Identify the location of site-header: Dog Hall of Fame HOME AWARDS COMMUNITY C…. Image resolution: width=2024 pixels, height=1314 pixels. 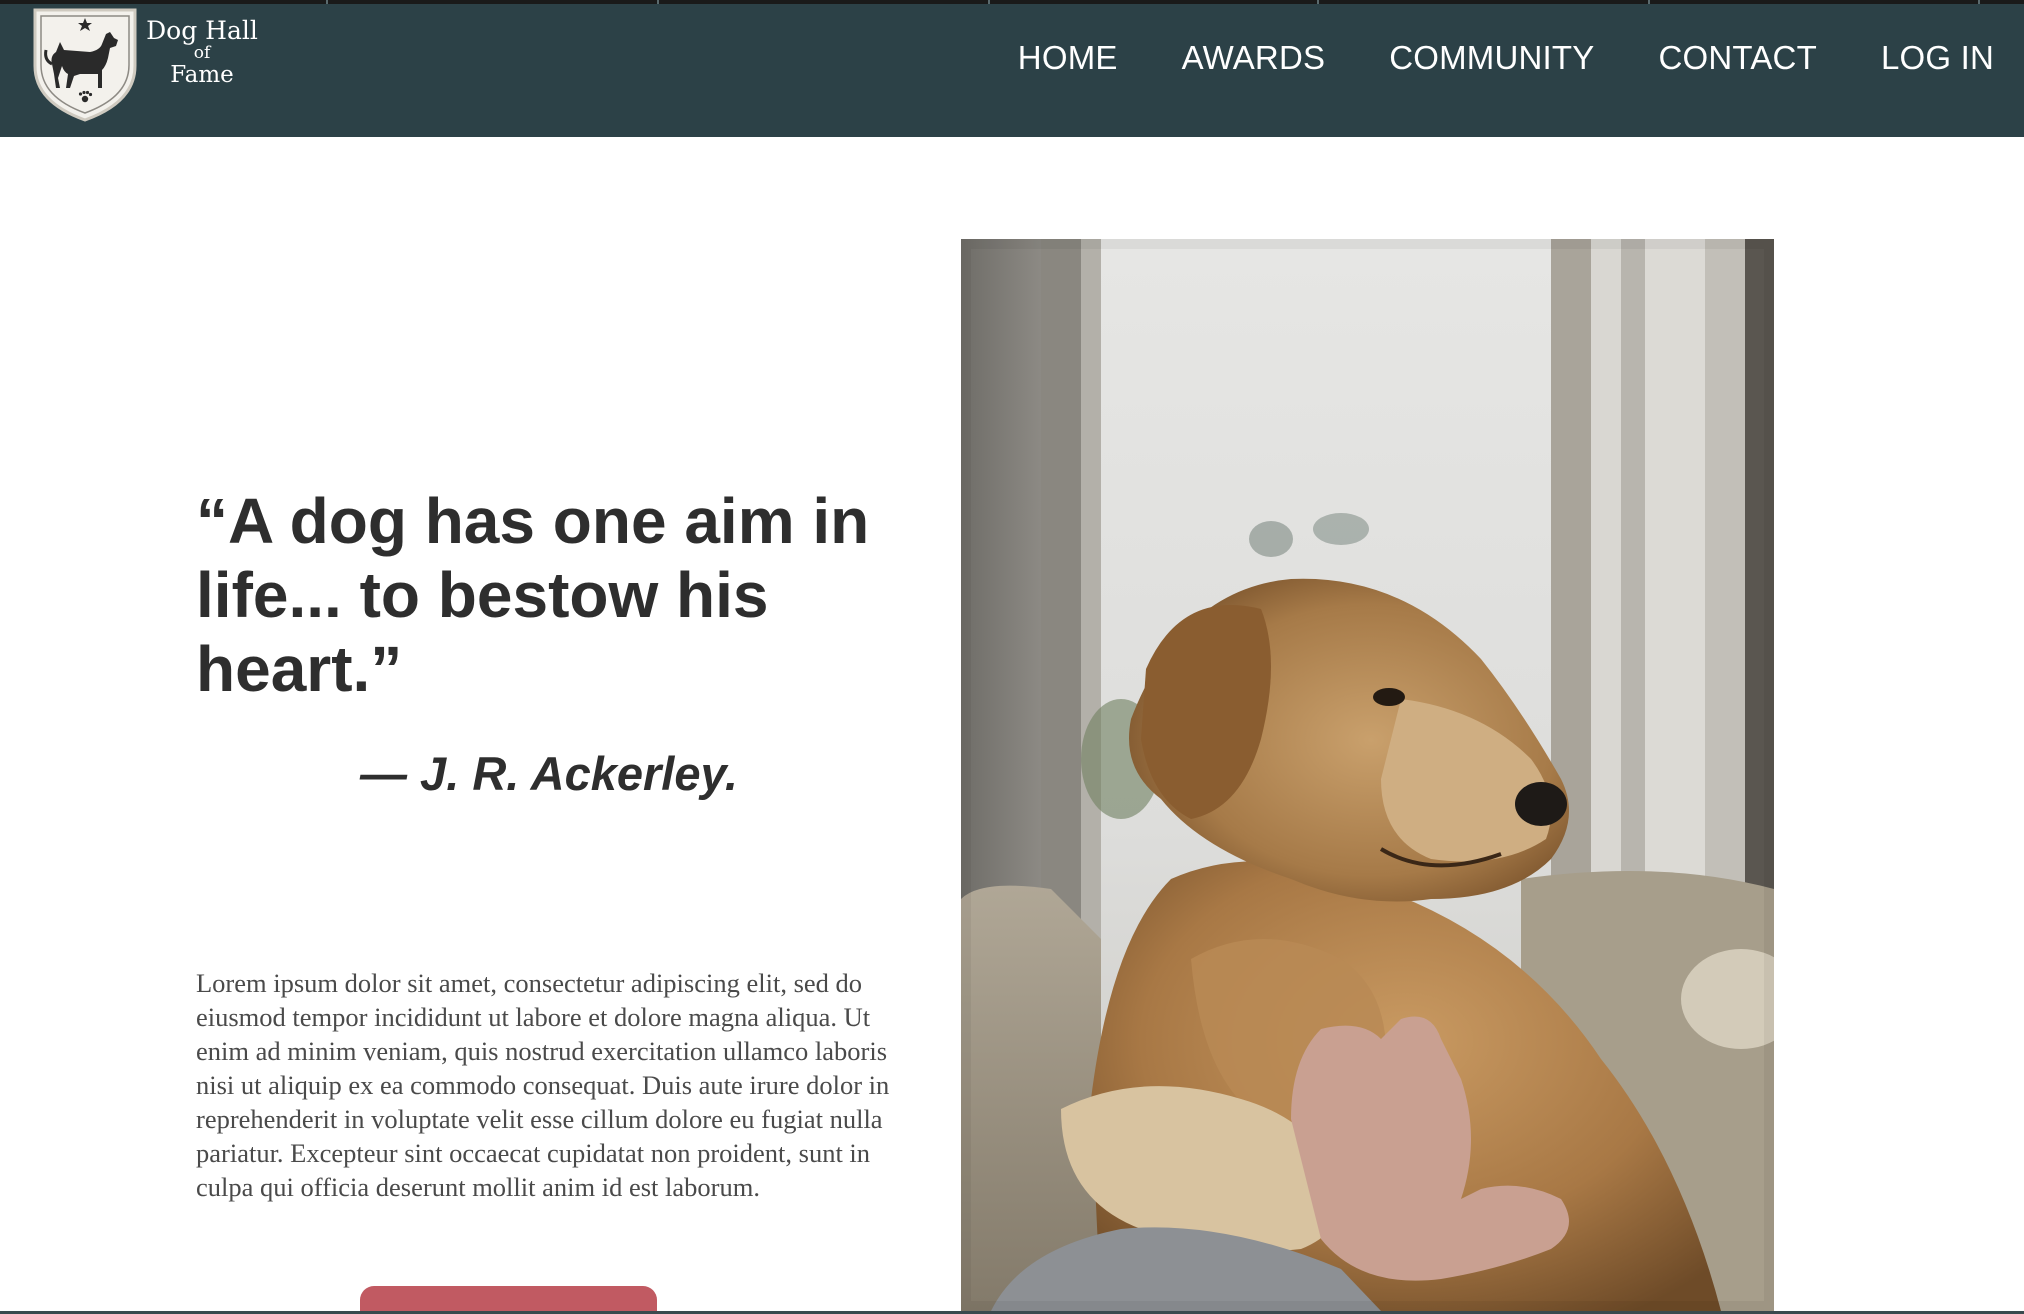
(1012, 68).